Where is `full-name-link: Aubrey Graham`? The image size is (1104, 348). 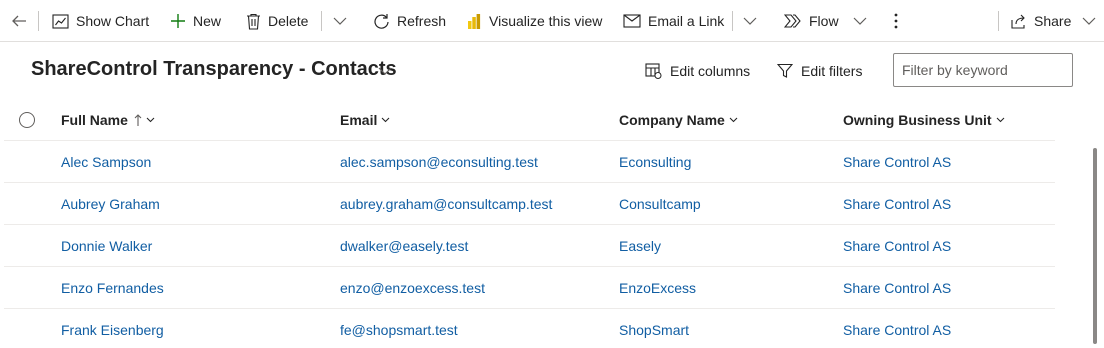 full-name-link: Aubrey Graham is located at coordinates (110, 204).